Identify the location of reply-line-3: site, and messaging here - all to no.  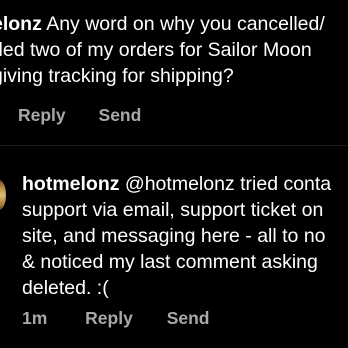
(174, 236).